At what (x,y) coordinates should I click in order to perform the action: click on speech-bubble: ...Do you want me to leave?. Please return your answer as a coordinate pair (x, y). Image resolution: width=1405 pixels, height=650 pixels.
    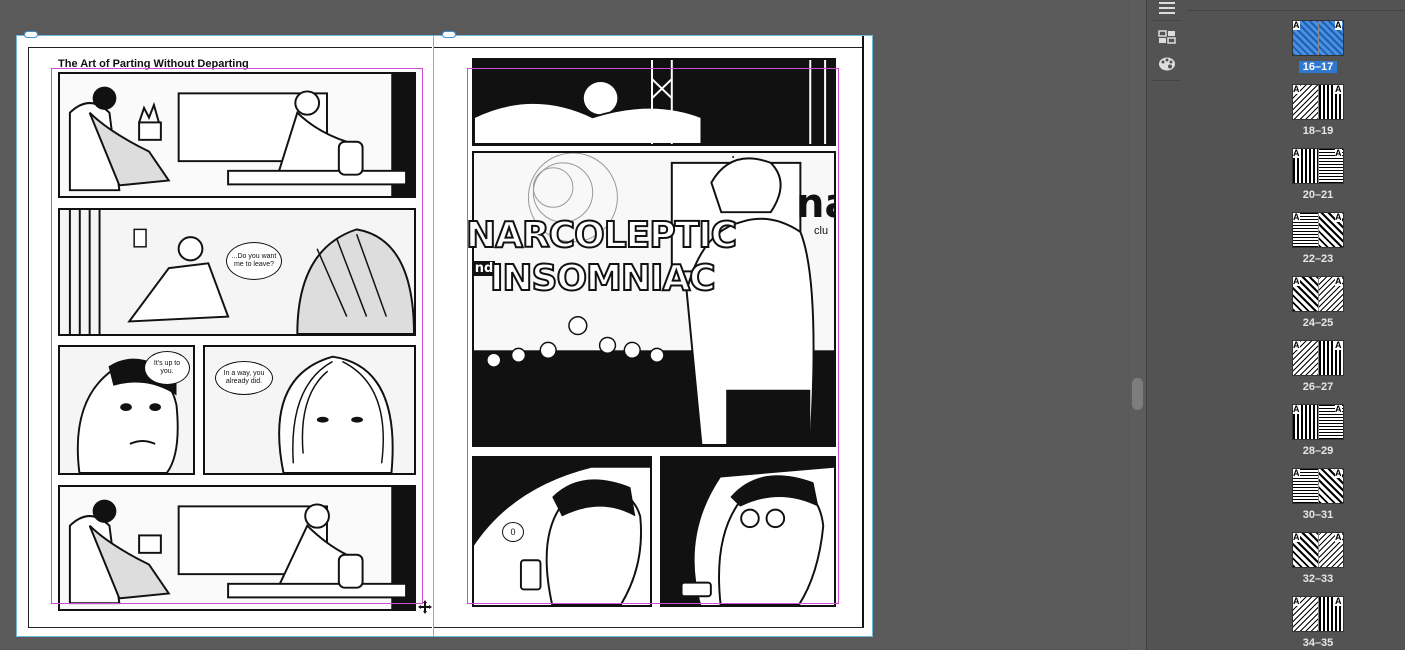
    Looking at the image, I should click on (254, 261).